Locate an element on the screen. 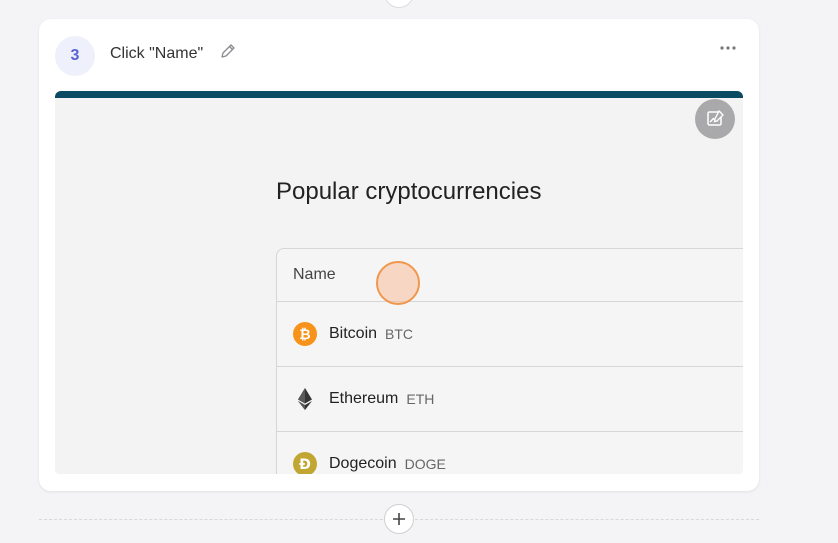  step-title: Click "Name" is located at coordinates (156, 54).